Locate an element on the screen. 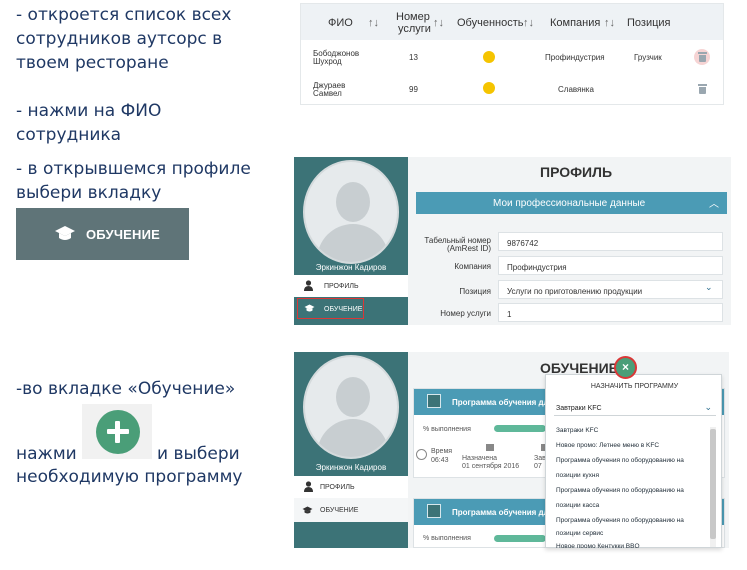 The image size is (747, 570). instruction-step-4-choose: и выбери is located at coordinates (198, 454).